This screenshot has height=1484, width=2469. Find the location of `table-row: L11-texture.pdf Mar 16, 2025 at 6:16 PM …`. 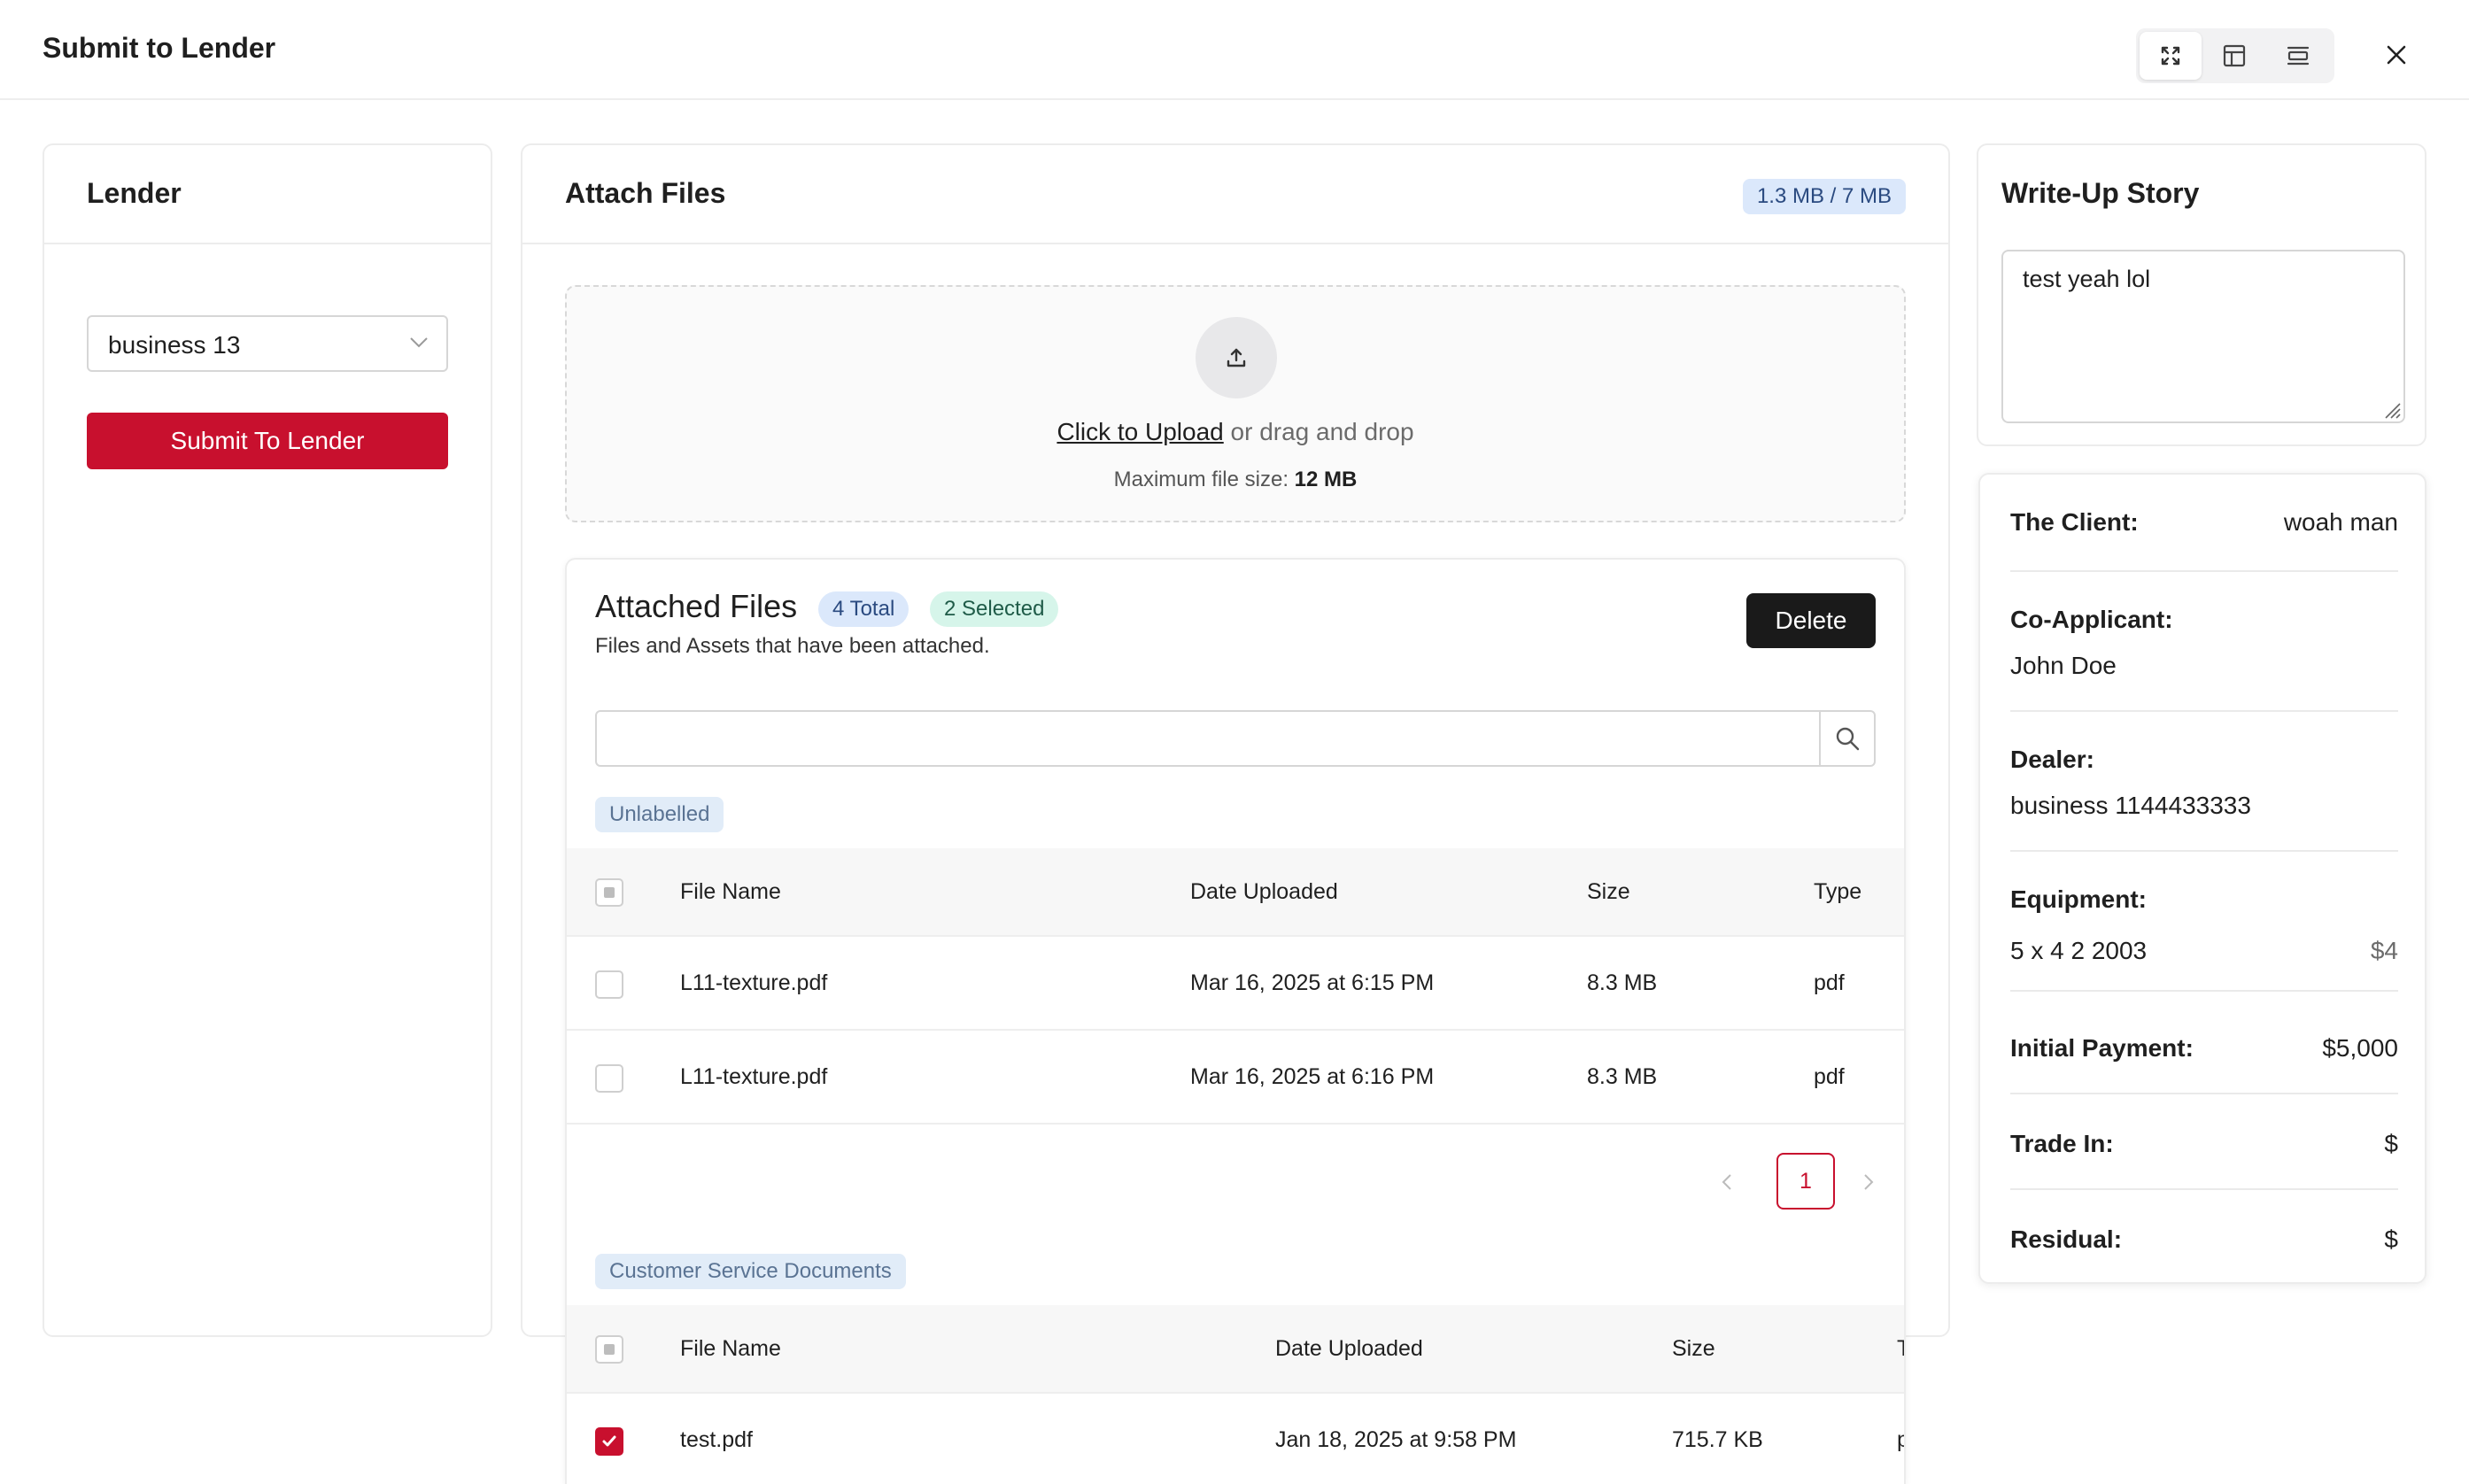

table-row: L11-texture.pdf Mar 16, 2025 at 6:16 PM … is located at coordinates (1235, 1078).